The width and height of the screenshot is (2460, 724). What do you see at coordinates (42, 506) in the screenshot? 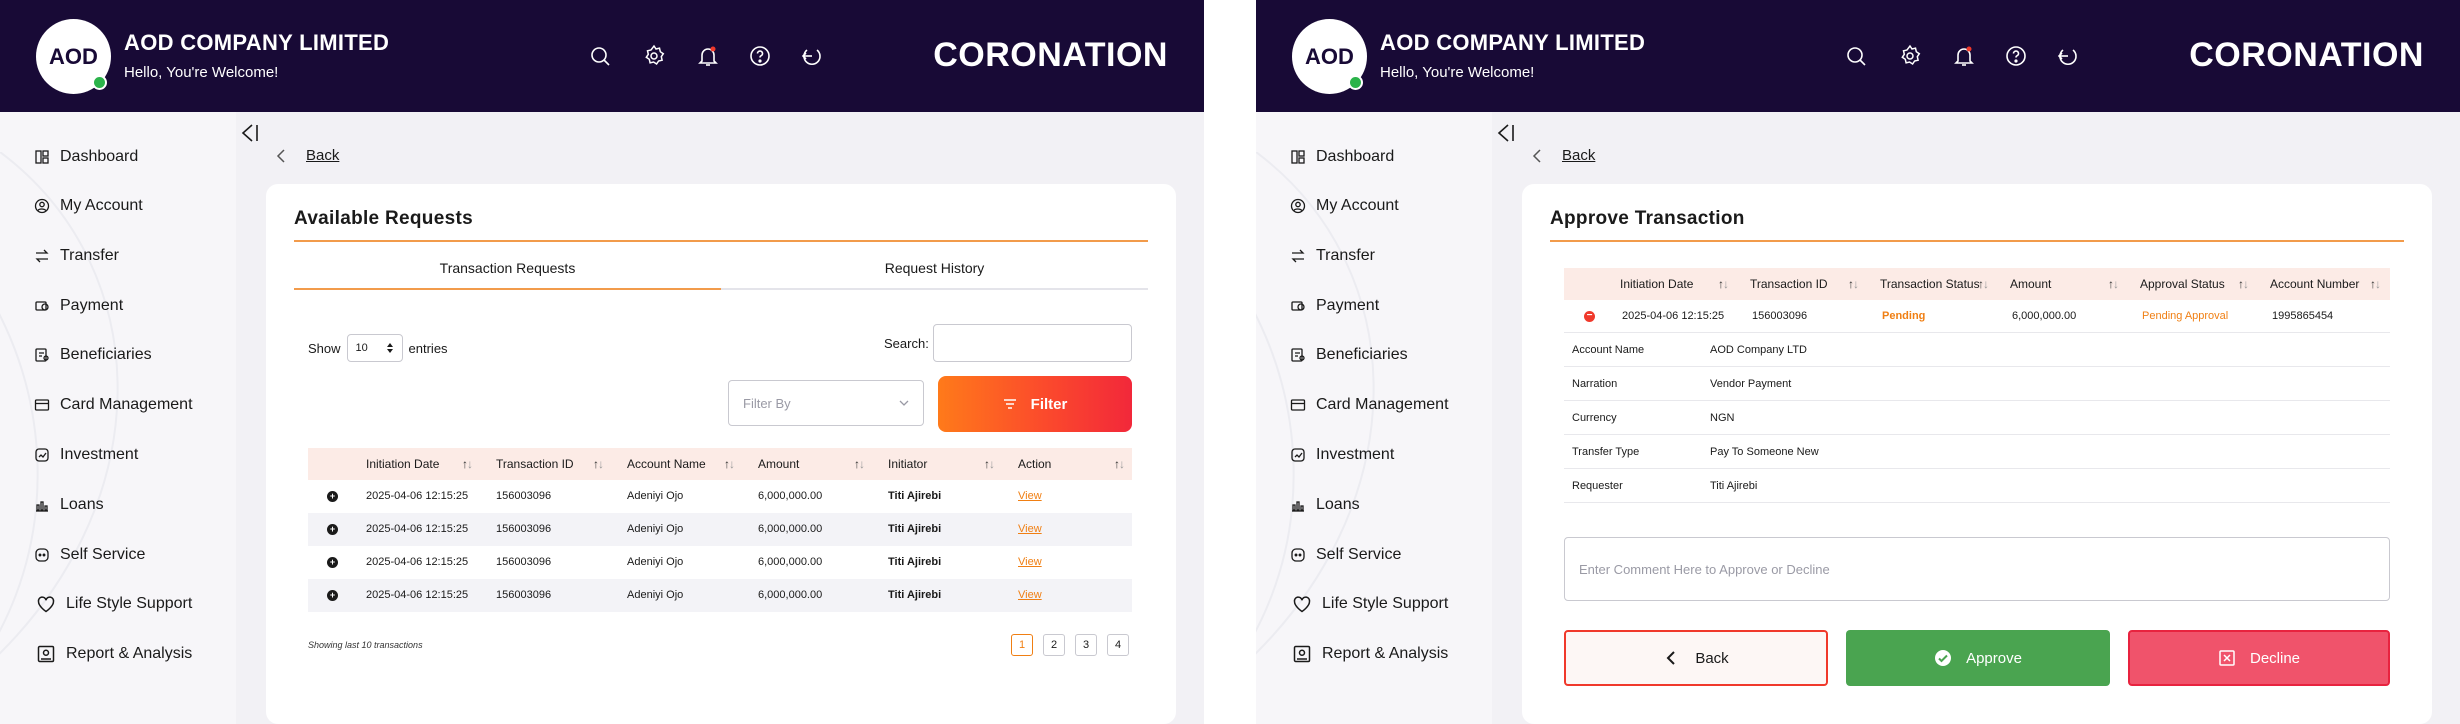
I see `loans-icon` at bounding box center [42, 506].